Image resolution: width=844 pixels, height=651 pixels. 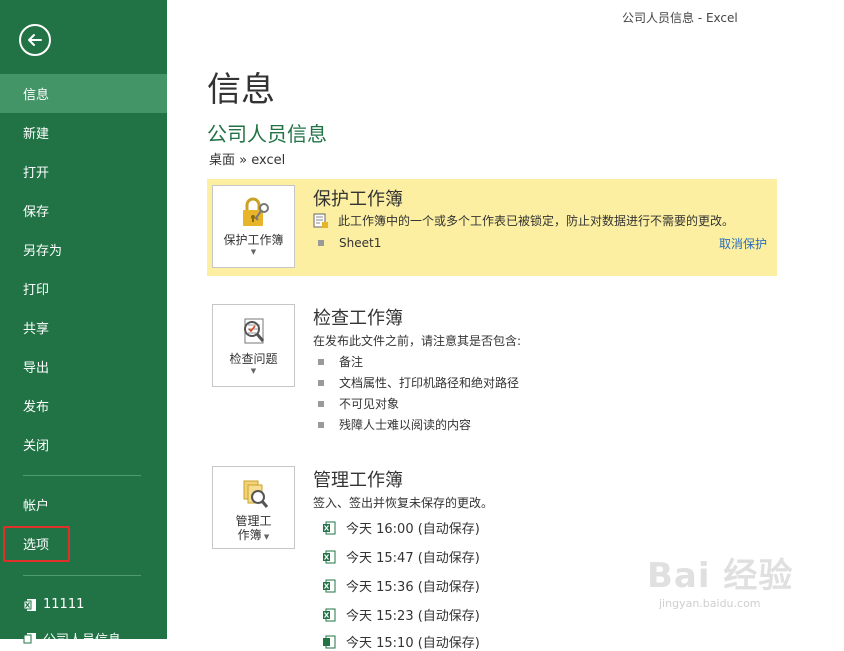 What do you see at coordinates (83, 249) in the screenshot?
I see `sidebar-item-save-as: 另存为` at bounding box center [83, 249].